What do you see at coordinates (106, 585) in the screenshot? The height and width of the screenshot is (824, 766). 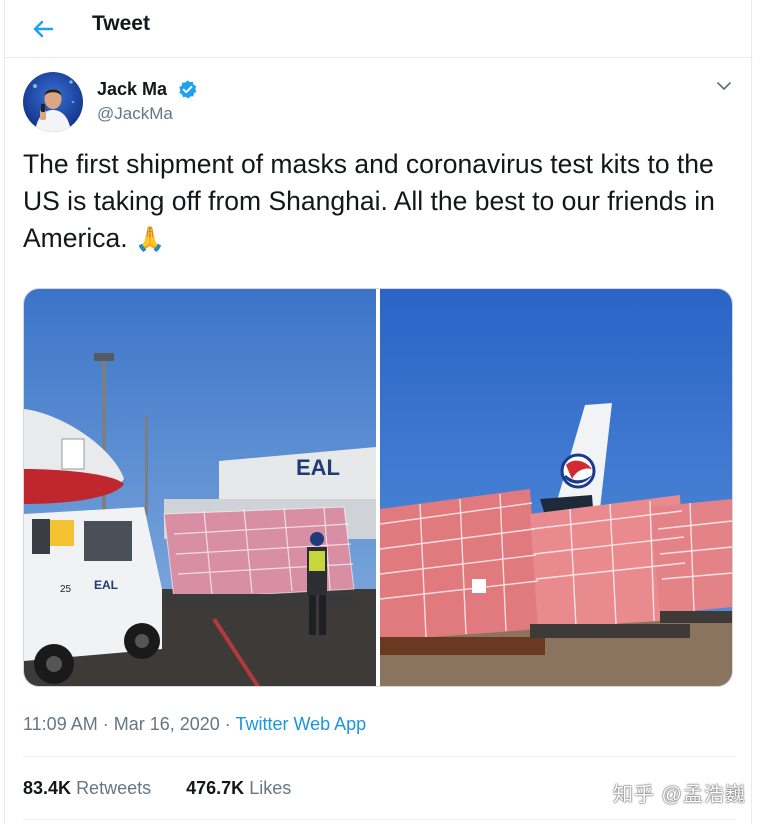 I see `vehicle-sign: EAL` at bounding box center [106, 585].